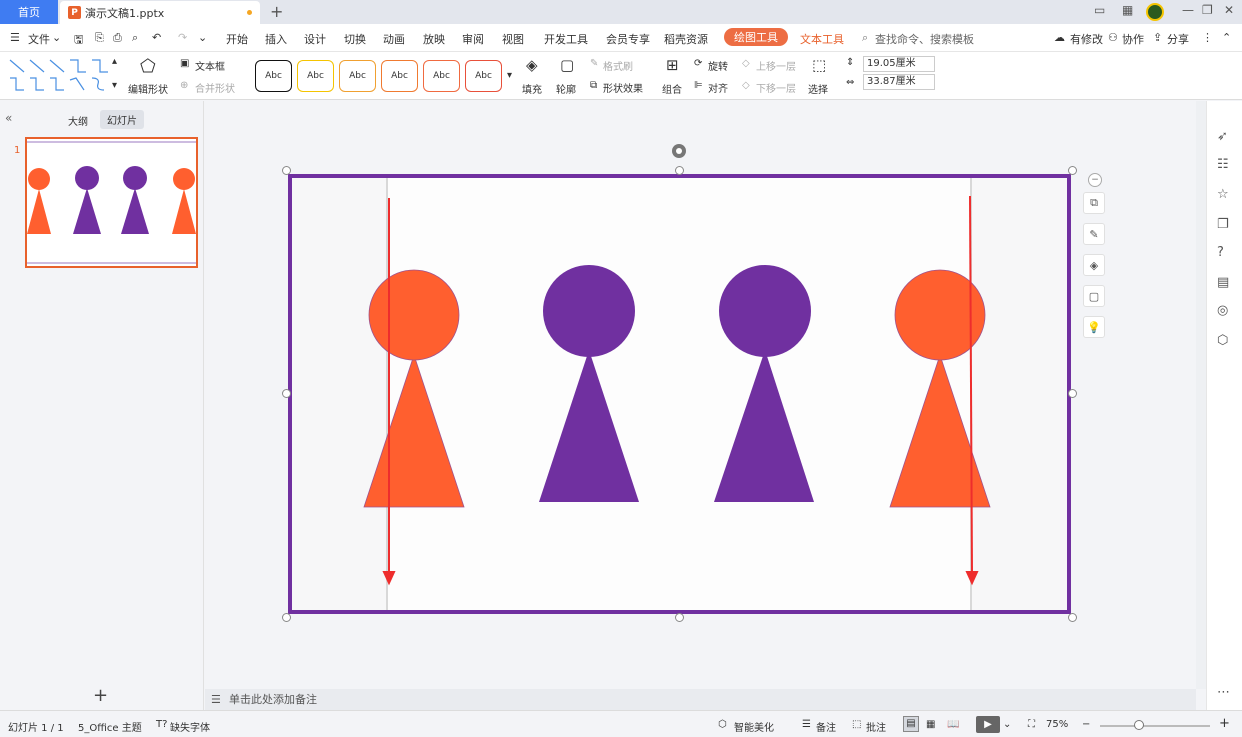 This screenshot has height=737, width=1242. What do you see at coordinates (1155, 12) in the screenshot?
I see `avatar` at bounding box center [1155, 12].